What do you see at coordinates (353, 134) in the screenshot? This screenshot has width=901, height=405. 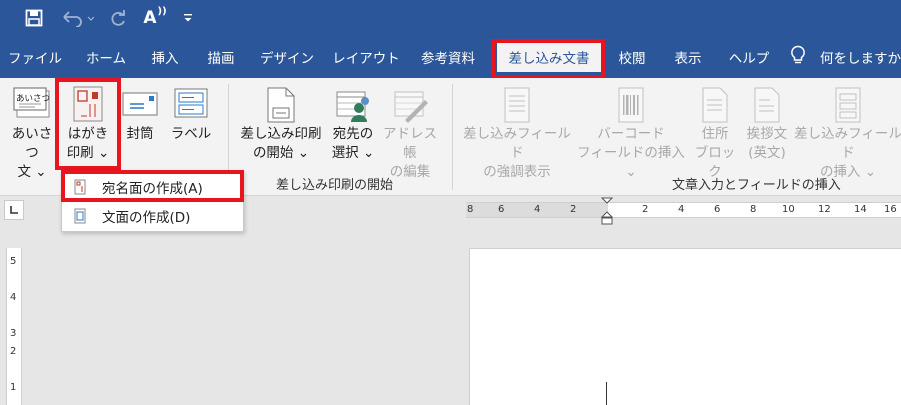 I see `recipients-label-1: 宛先の` at bounding box center [353, 134].